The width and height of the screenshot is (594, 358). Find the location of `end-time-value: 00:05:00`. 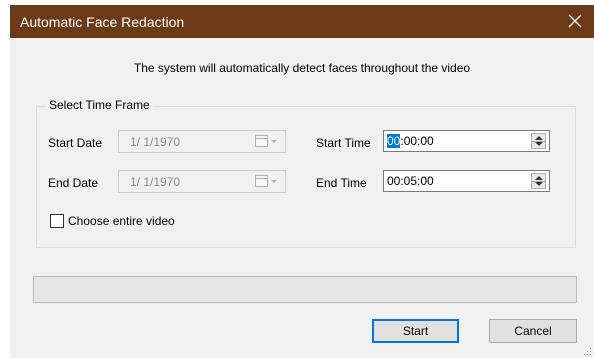

end-time-value: 00:05:00 is located at coordinates (410, 181).